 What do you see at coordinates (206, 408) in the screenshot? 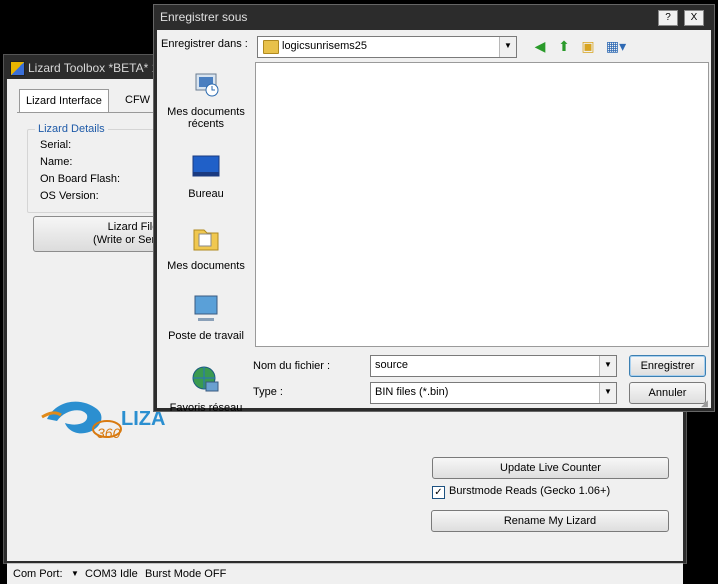
I see `place-network-label: Favoris réseau` at bounding box center [206, 408].